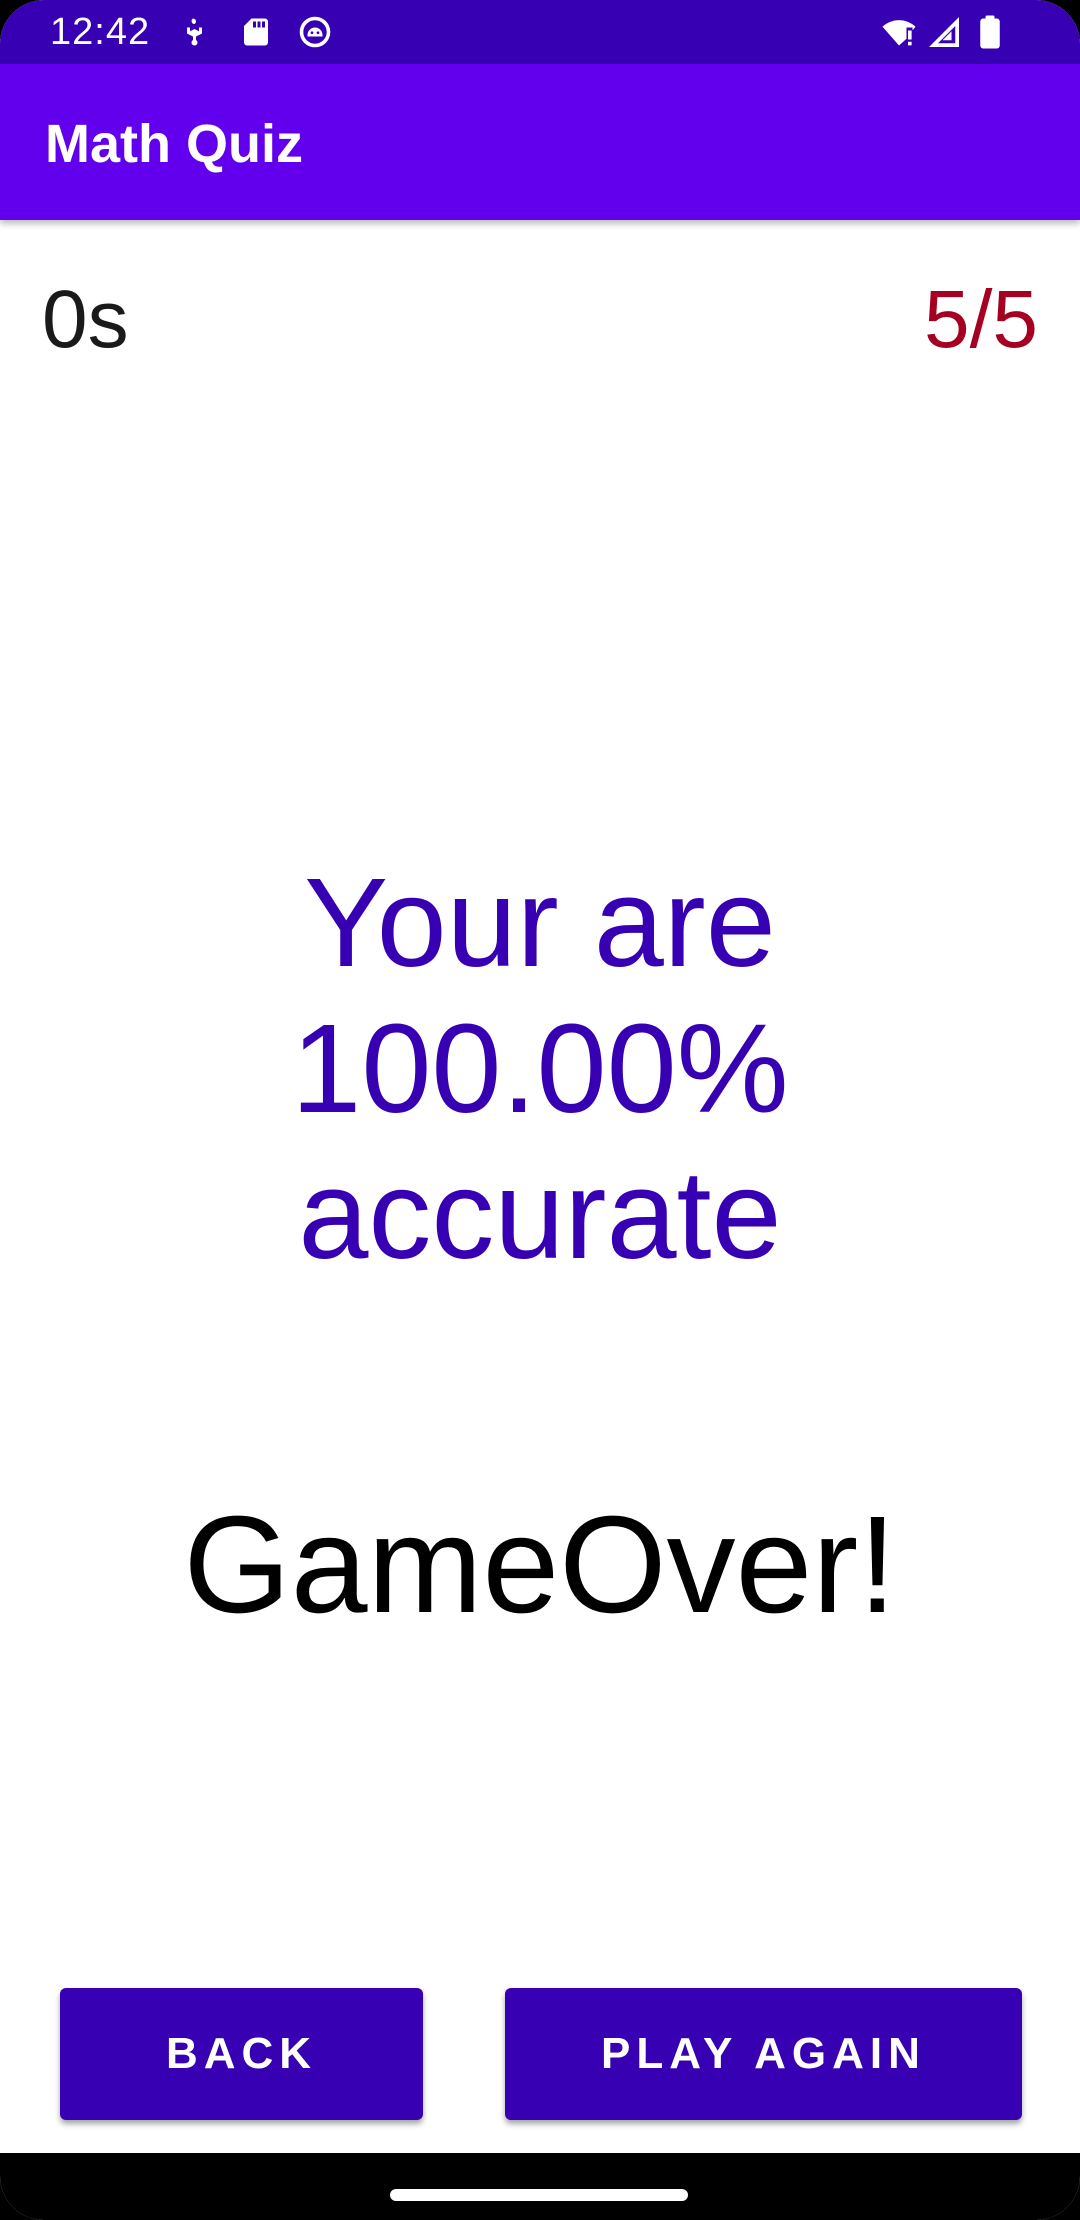  Describe the element at coordinates (540, 2186) in the screenshot. I see `navigation-bar` at that location.